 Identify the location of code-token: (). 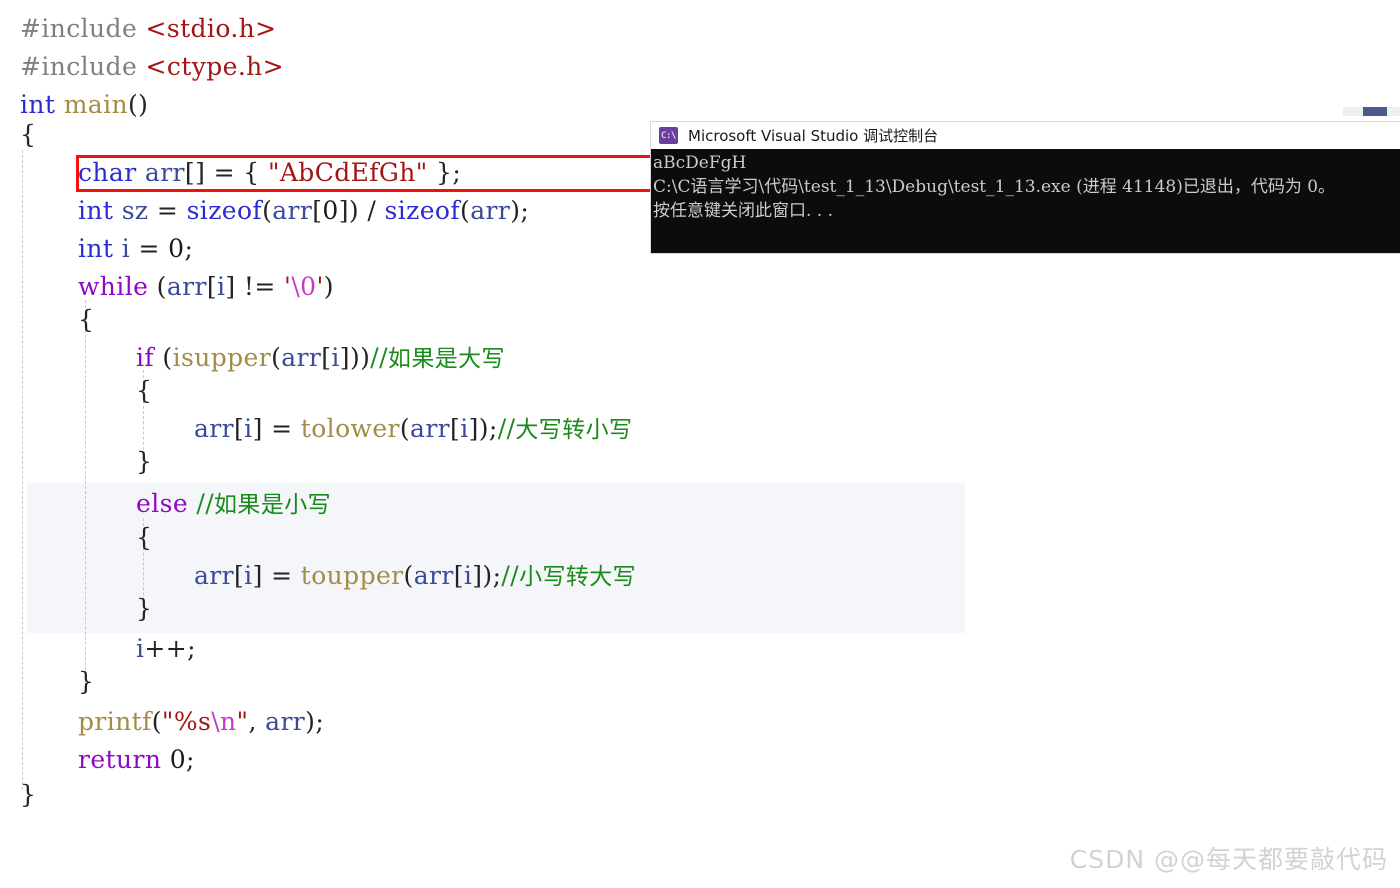
(138, 104).